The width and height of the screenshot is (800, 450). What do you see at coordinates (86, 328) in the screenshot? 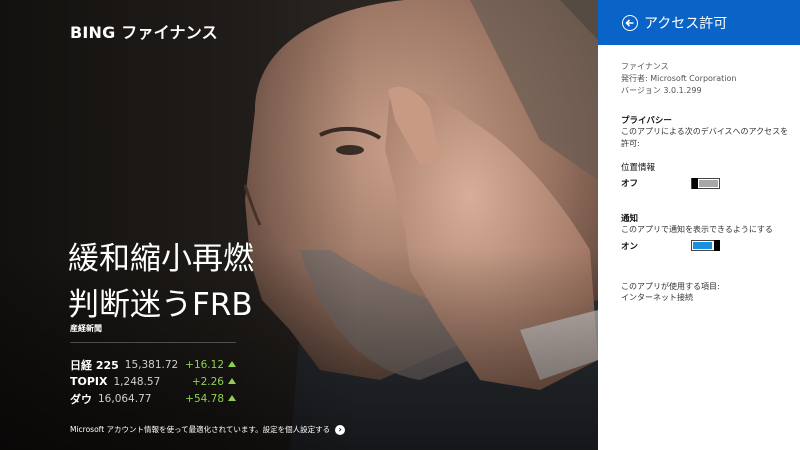
I see `news-source: 産経新聞` at bounding box center [86, 328].